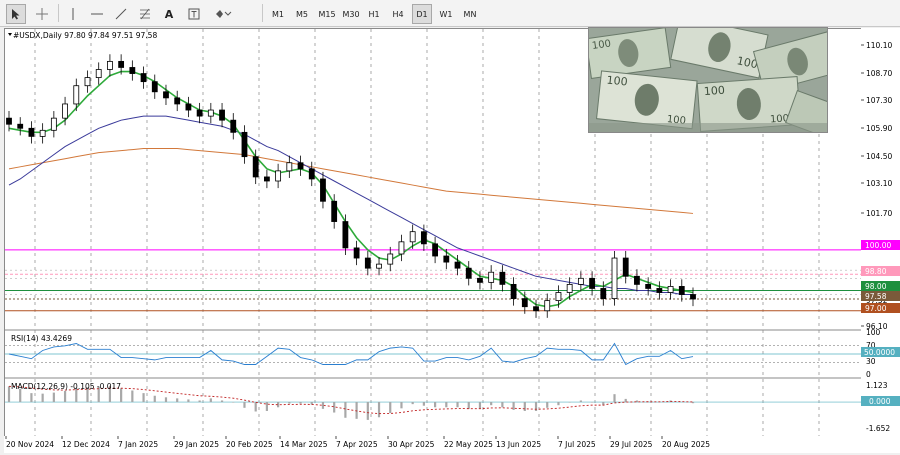 This screenshot has height=455, width=900. Describe the element at coordinates (327, 14) in the screenshot. I see `timeframe-m15-button: M15` at that location.